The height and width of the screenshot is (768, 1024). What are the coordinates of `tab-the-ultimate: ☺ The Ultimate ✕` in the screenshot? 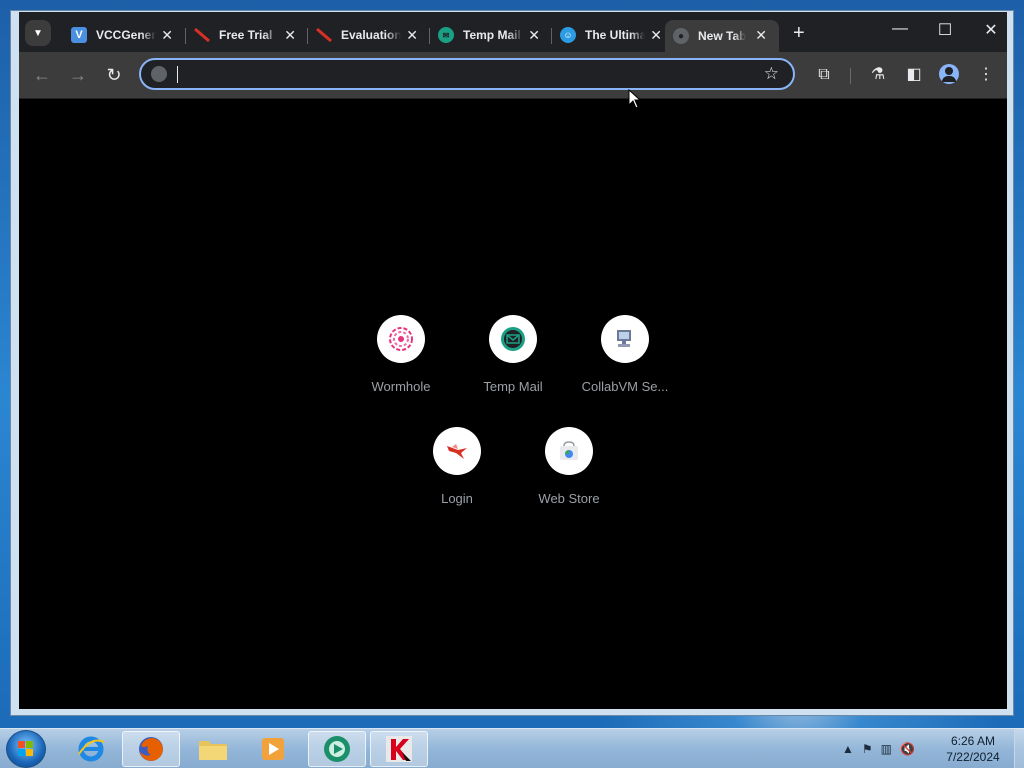 It's located at (613, 35).